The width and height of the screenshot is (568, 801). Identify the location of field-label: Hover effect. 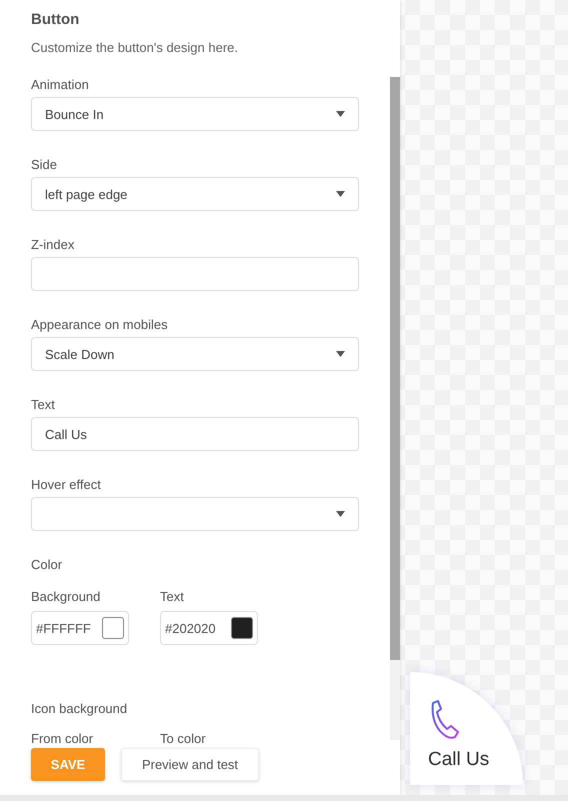
(66, 485).